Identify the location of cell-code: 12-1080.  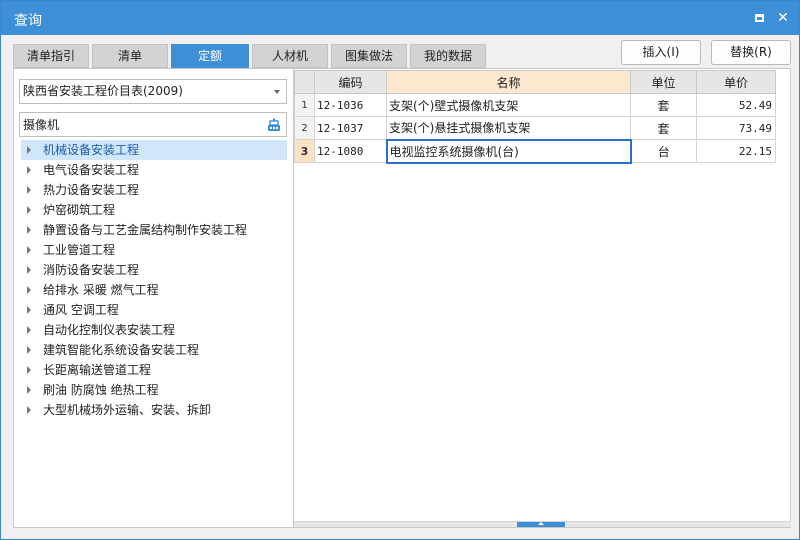
(350, 151).